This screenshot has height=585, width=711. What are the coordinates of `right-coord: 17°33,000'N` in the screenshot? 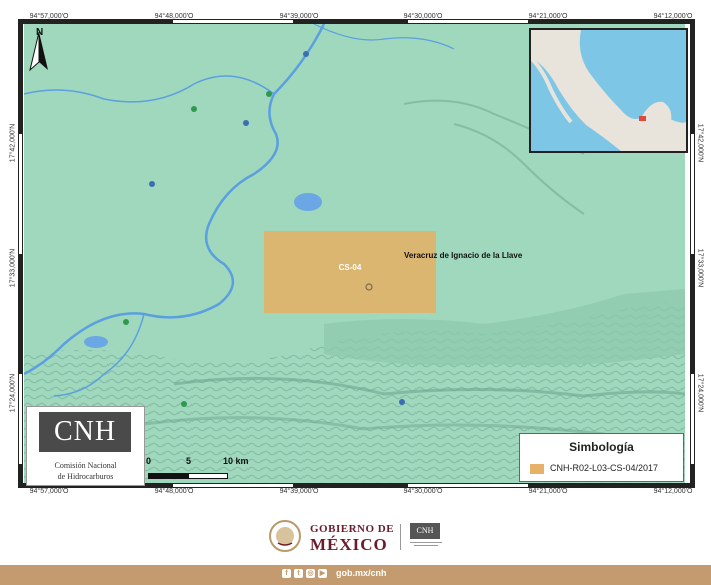 It's located at (700, 268).